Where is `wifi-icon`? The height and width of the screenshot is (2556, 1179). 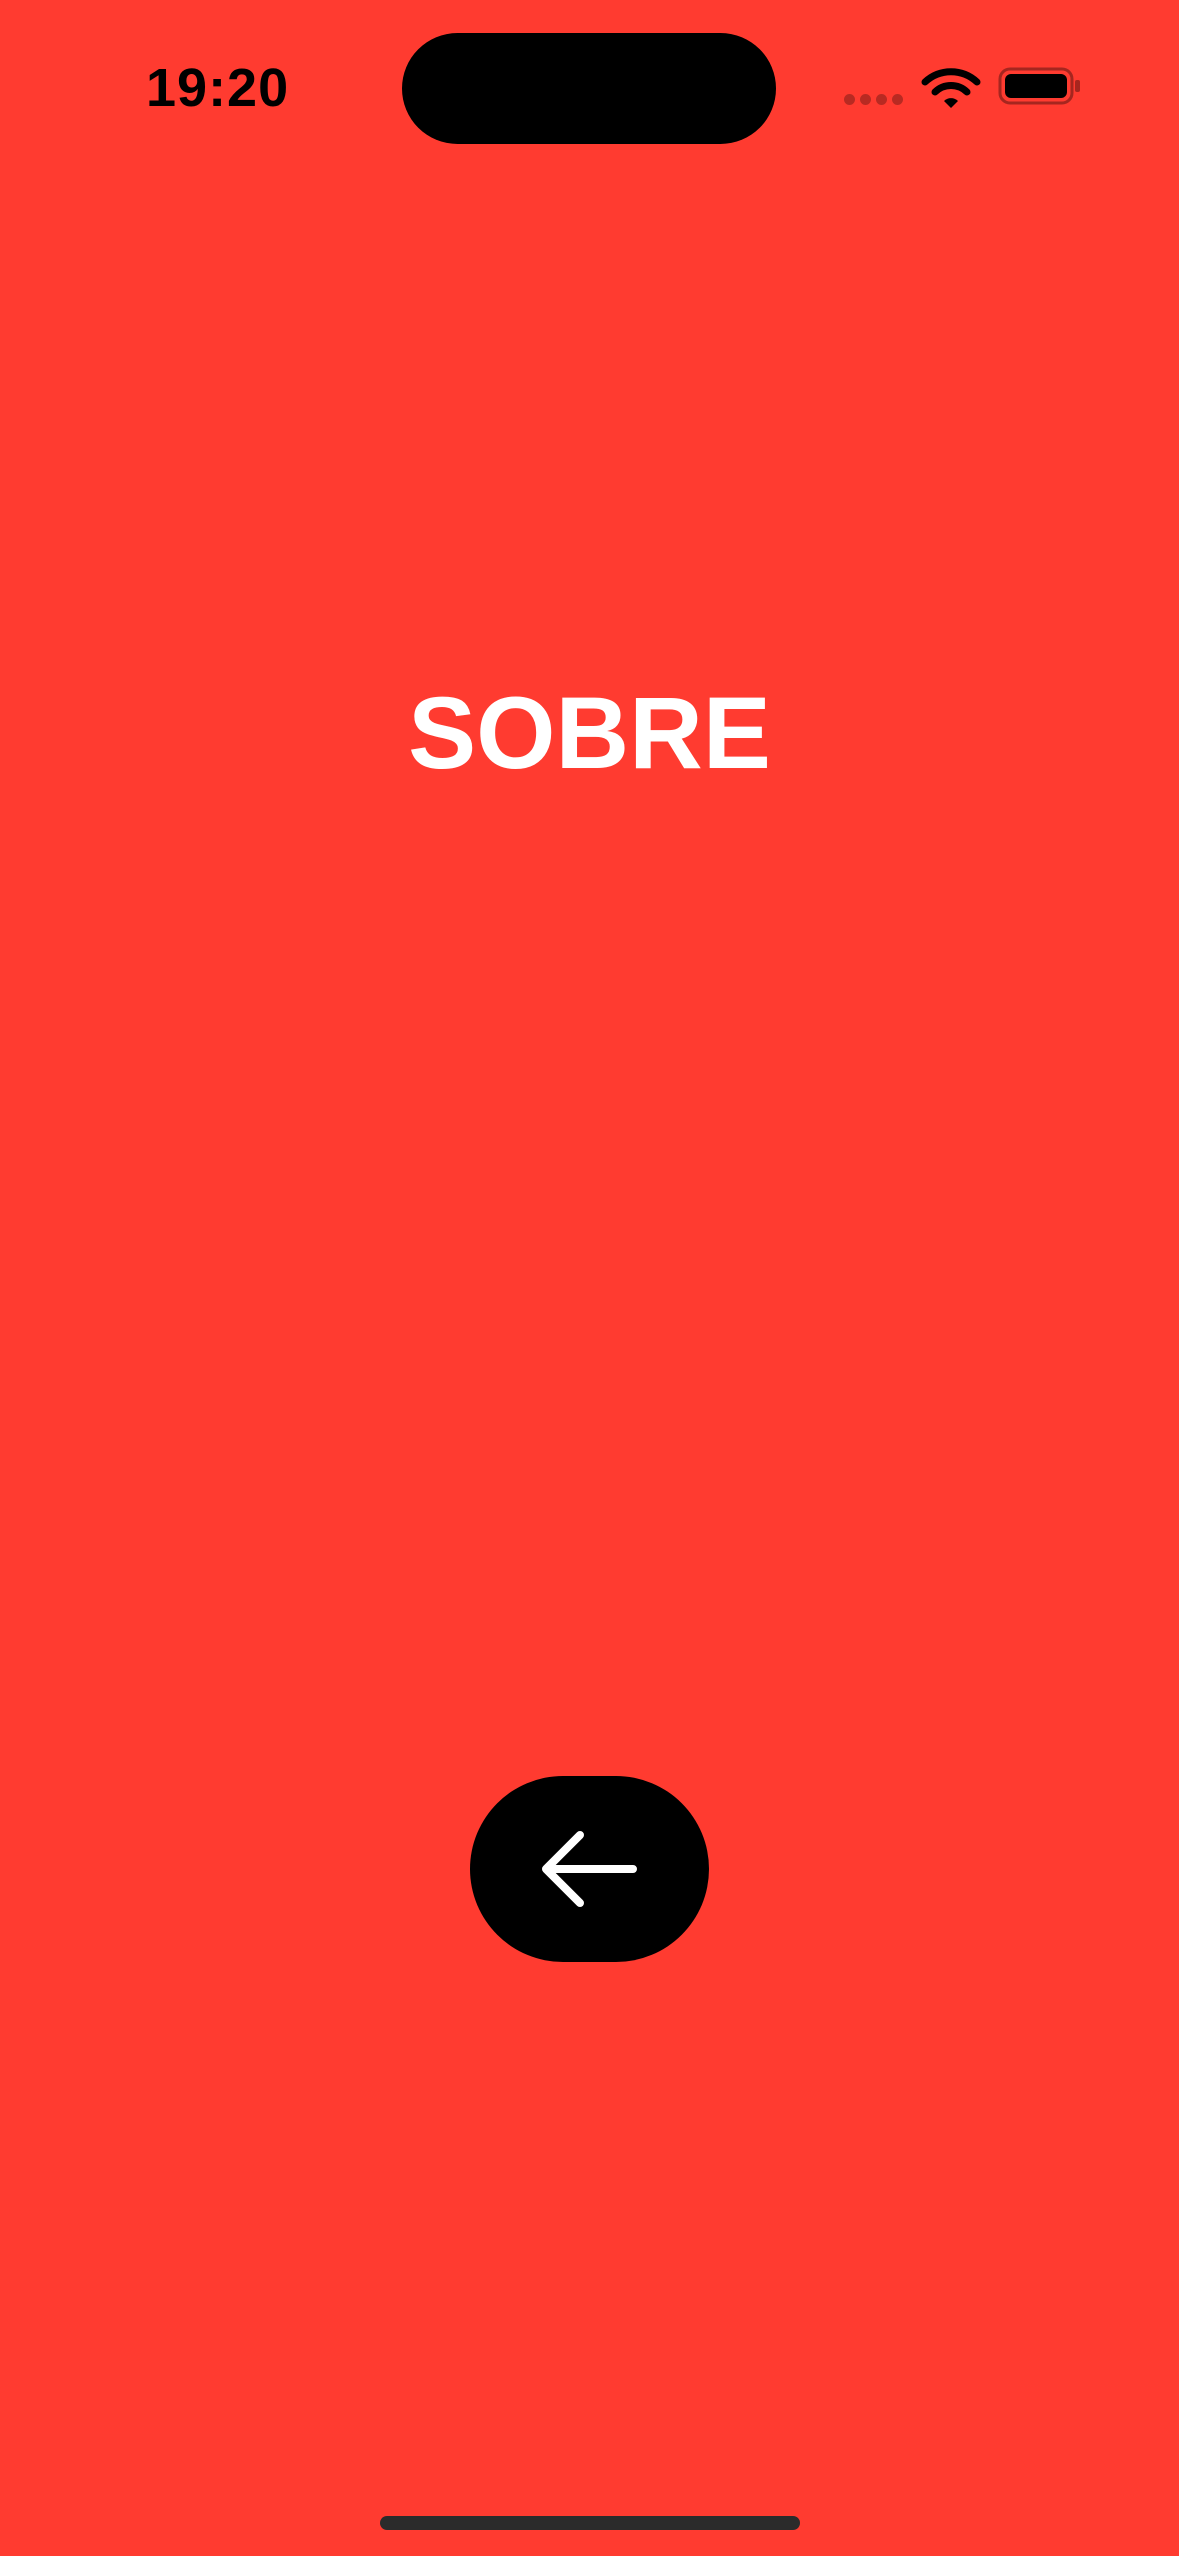 wifi-icon is located at coordinates (951, 88).